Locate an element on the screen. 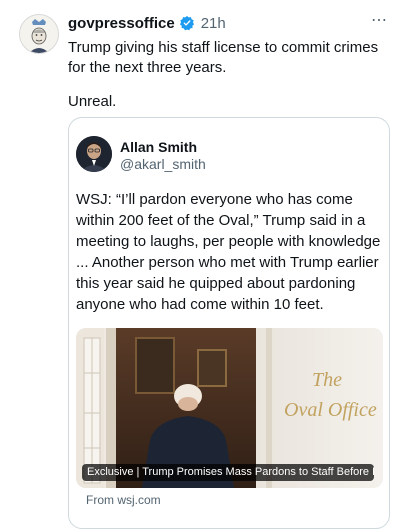  quoted-author-avatar is located at coordinates (94, 154).